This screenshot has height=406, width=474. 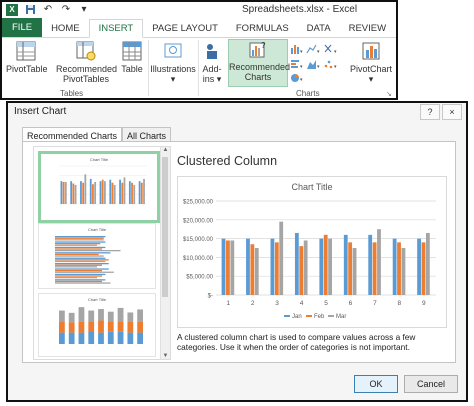 I want to click on recommended-charts-button: ? Recommended Charts, so click(x=259, y=63).